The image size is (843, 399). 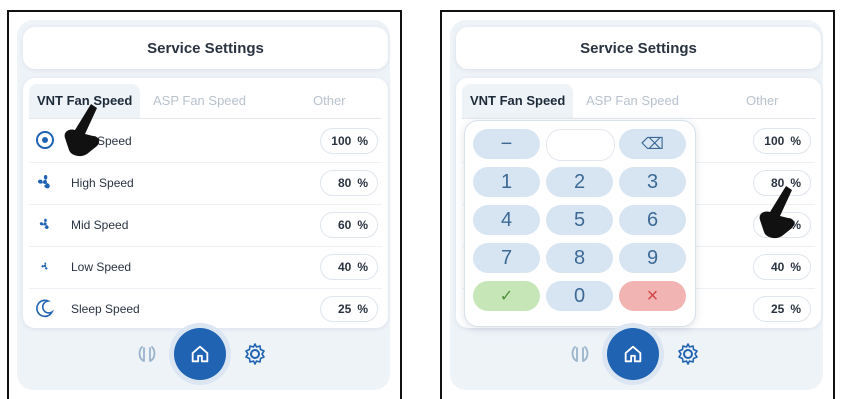 I want to click on speed-row-high: High Speed 80%, so click(x=205, y=183).